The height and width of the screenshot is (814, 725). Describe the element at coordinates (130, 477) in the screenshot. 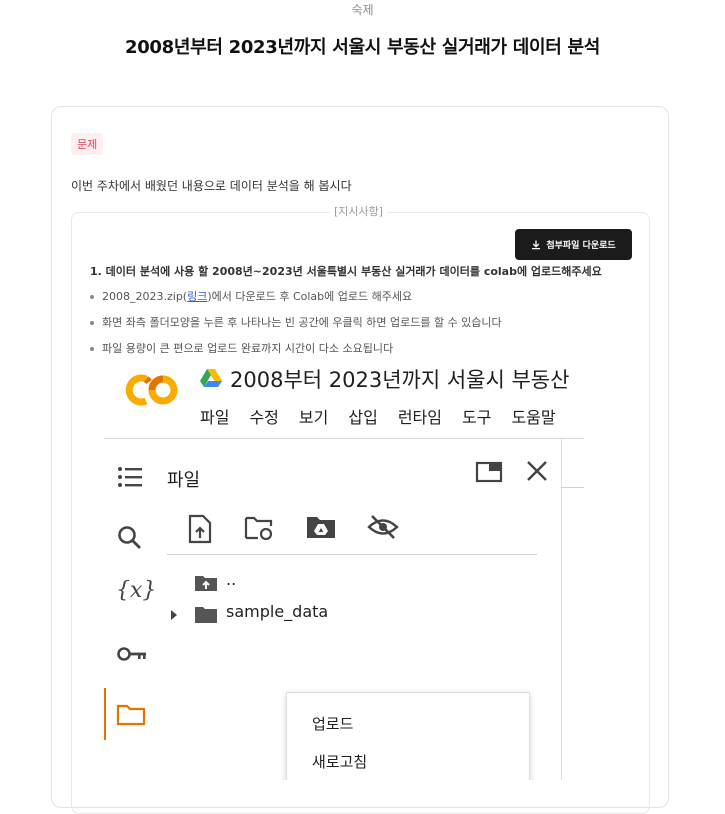

I see `toc-icon` at that location.